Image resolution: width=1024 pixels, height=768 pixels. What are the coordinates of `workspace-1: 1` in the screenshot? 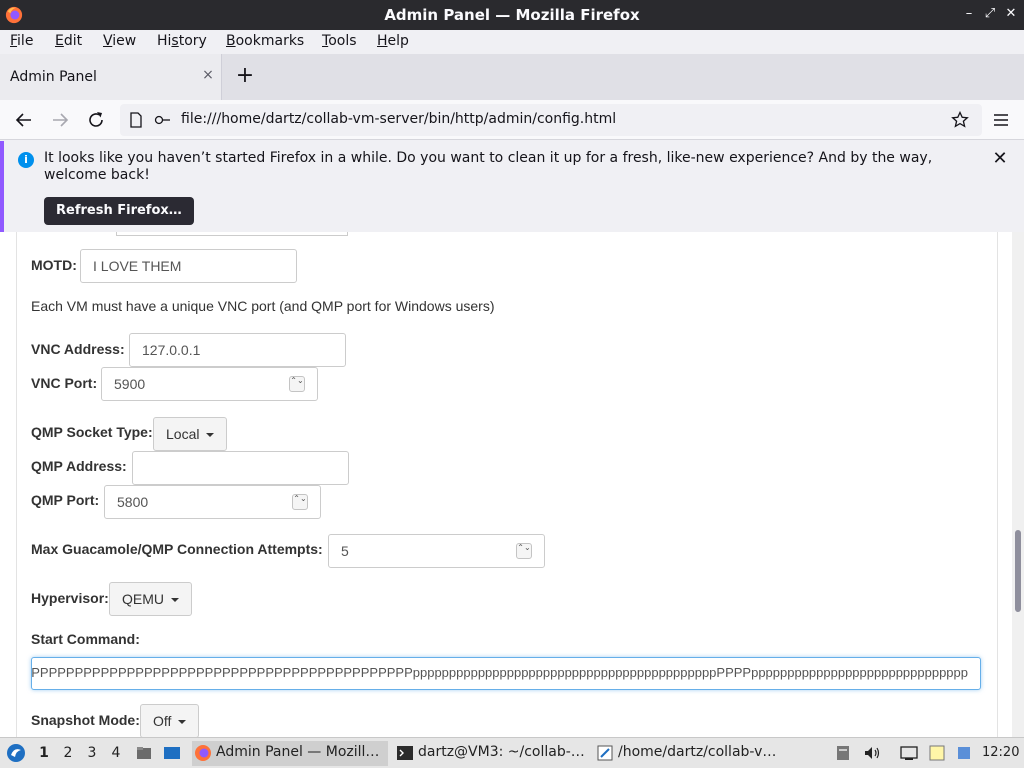 It's located at (44, 753).